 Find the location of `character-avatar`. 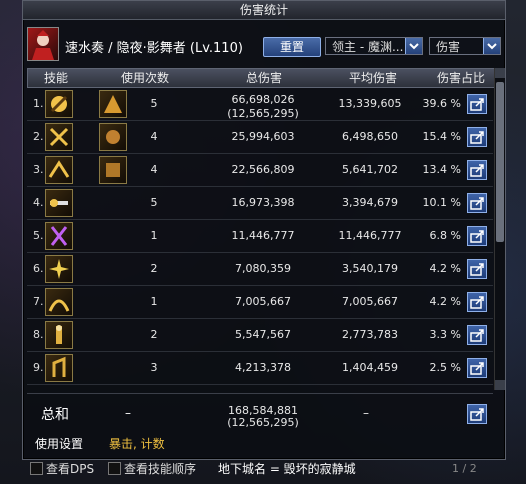

character-avatar is located at coordinates (43, 44).